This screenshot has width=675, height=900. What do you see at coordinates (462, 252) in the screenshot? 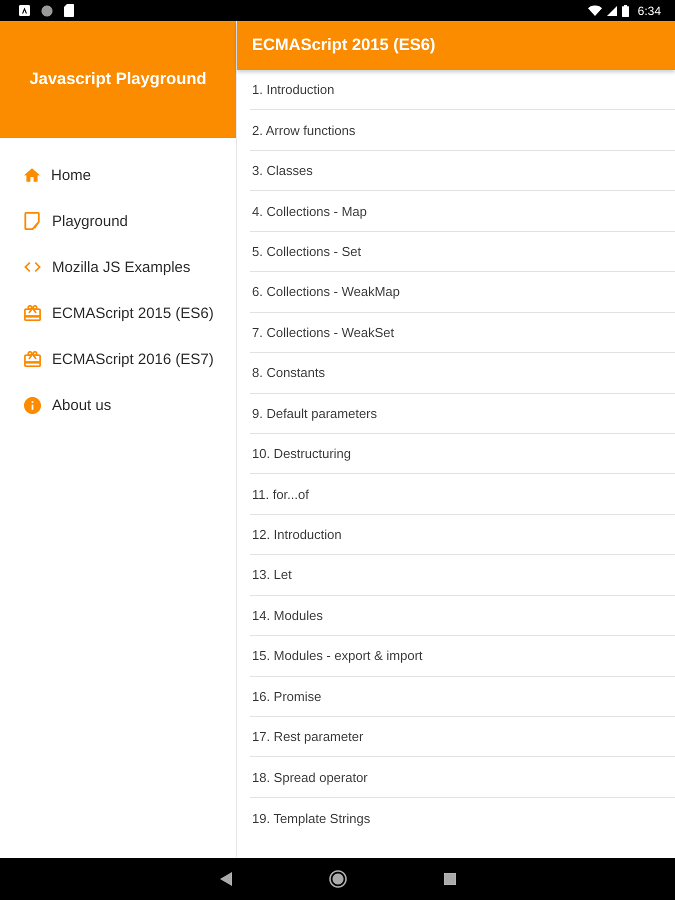
I see `list-item: 5. Collections - Set` at bounding box center [462, 252].